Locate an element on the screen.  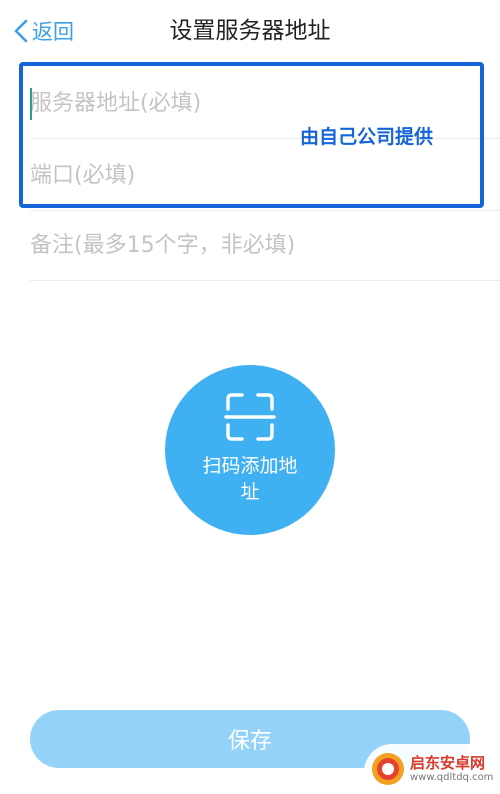
scan-add-address-button: 扫码添加地址 is located at coordinates (250, 450).